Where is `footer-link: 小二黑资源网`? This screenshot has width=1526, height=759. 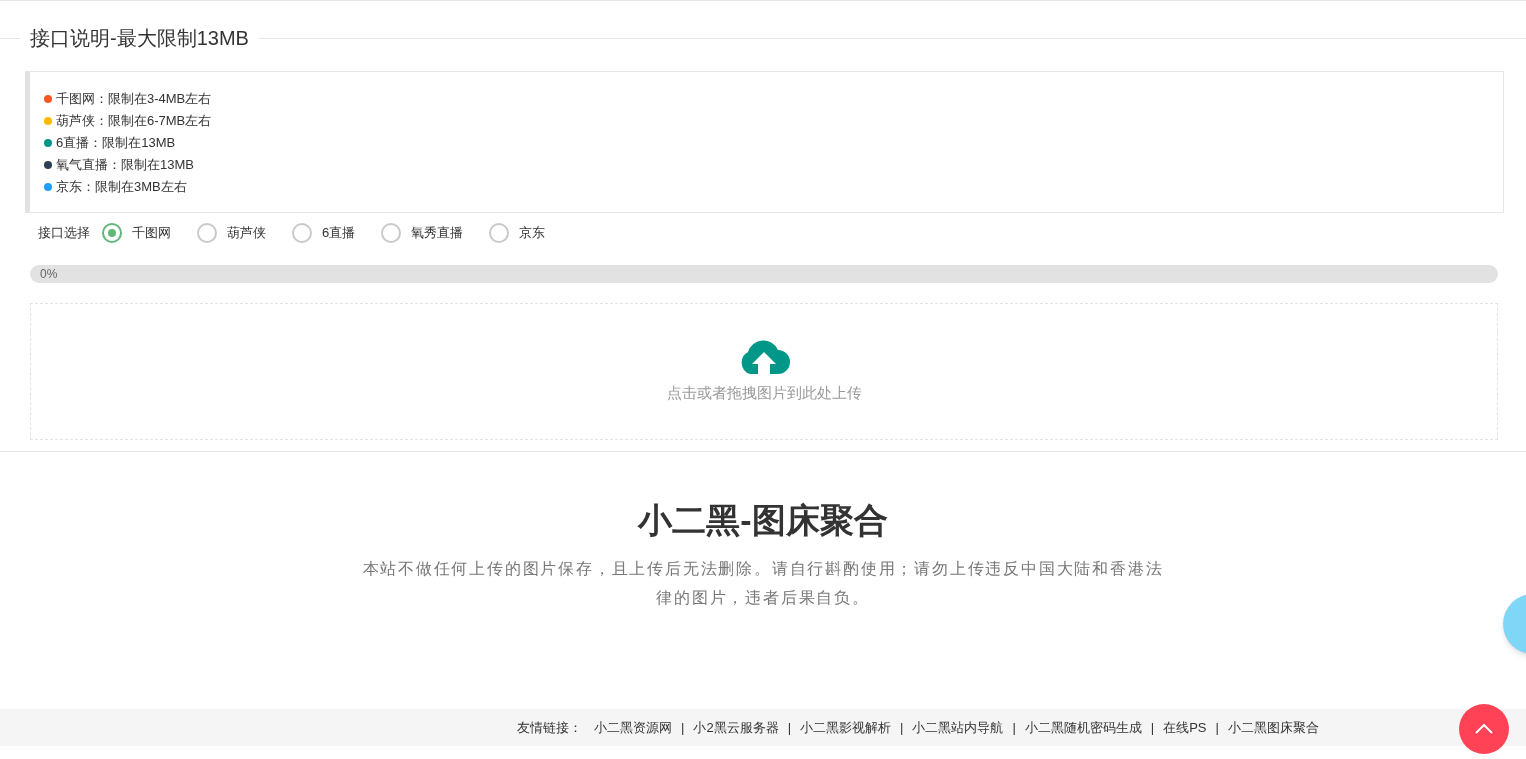
footer-link: 小二黑资源网 is located at coordinates (633, 727).